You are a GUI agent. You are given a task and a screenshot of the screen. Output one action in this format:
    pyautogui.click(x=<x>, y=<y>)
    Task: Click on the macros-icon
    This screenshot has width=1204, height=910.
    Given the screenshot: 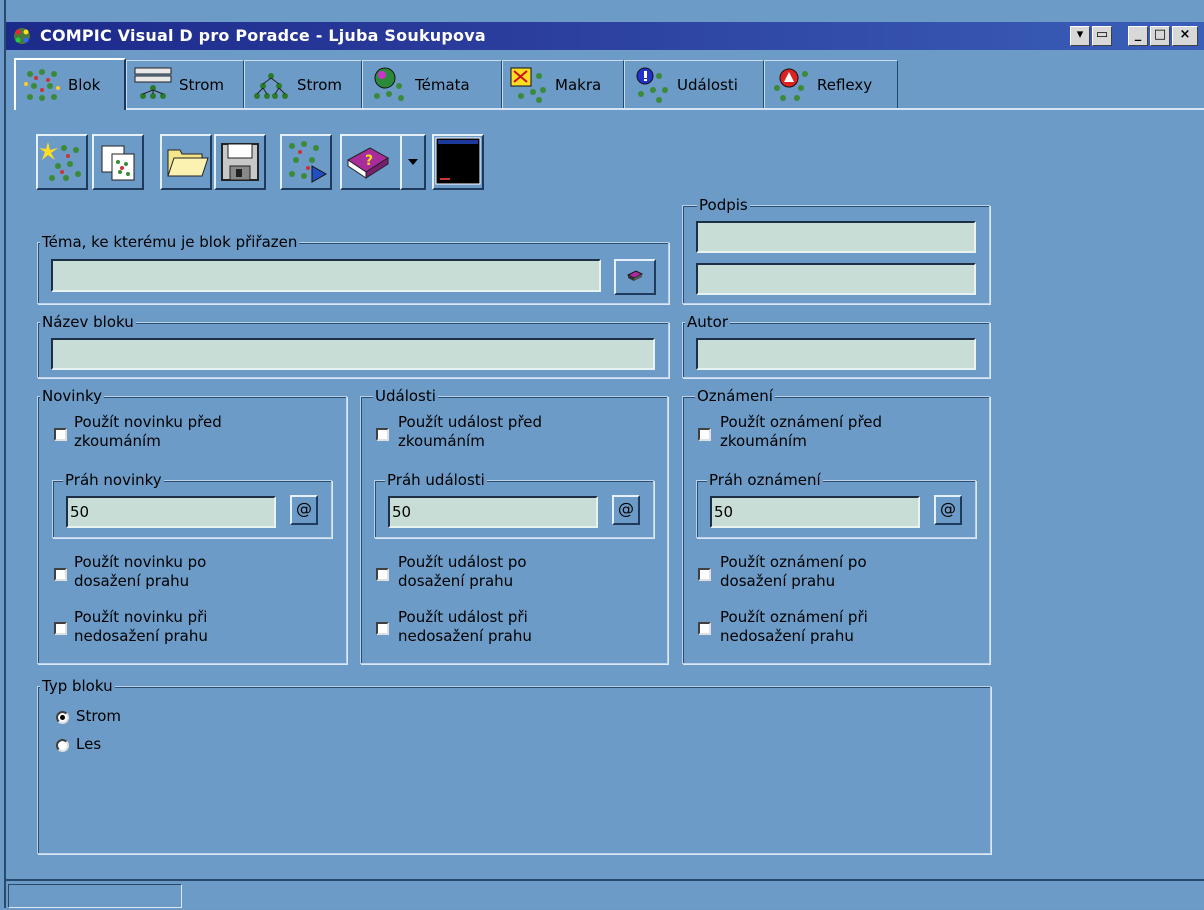 What is the action you would take?
    pyautogui.click(x=528, y=85)
    